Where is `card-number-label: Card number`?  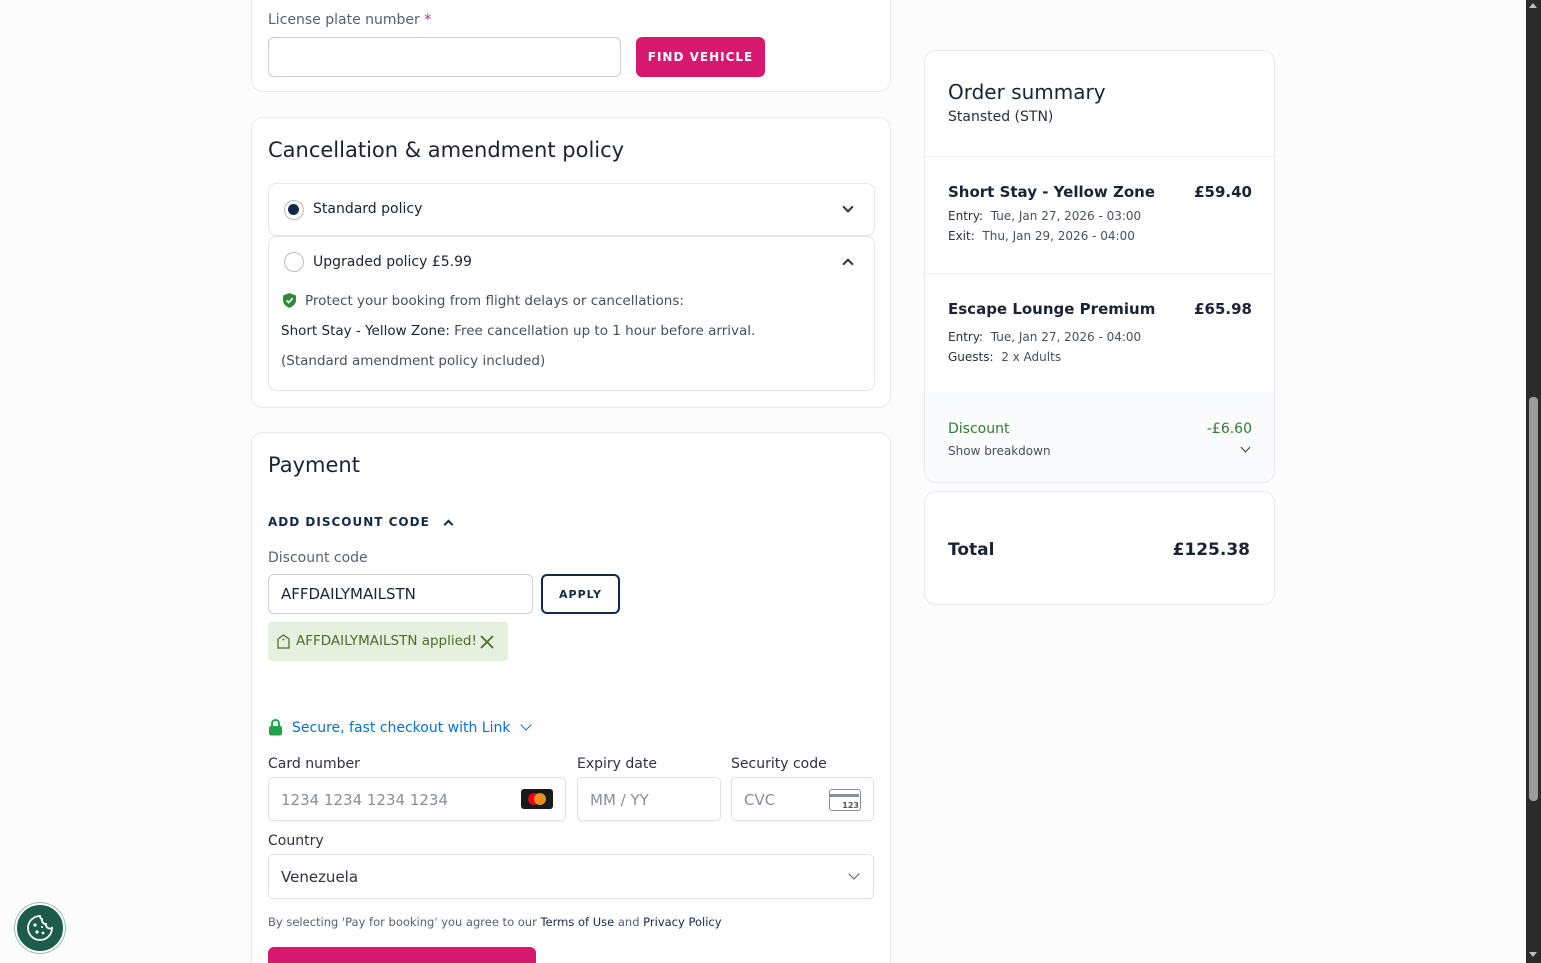
card-number-label: Card number is located at coordinates (314, 764).